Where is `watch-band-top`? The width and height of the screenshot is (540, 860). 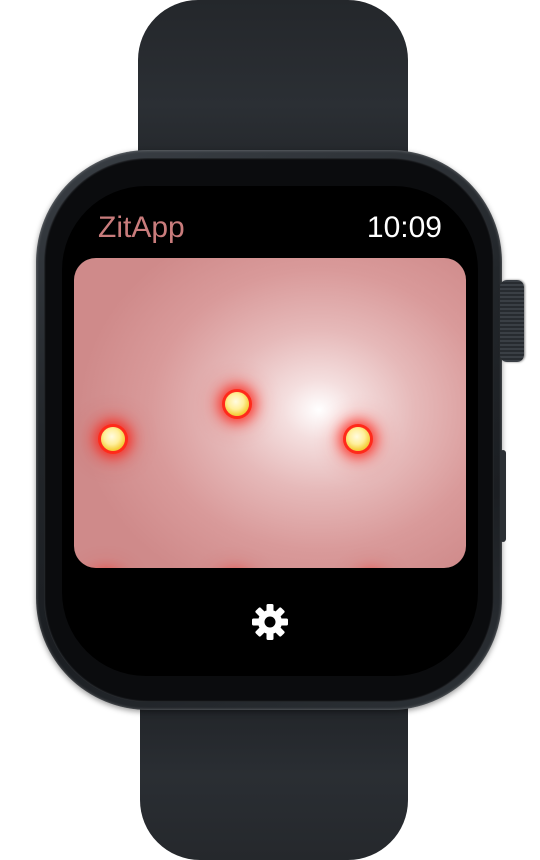 watch-band-top is located at coordinates (273, 87).